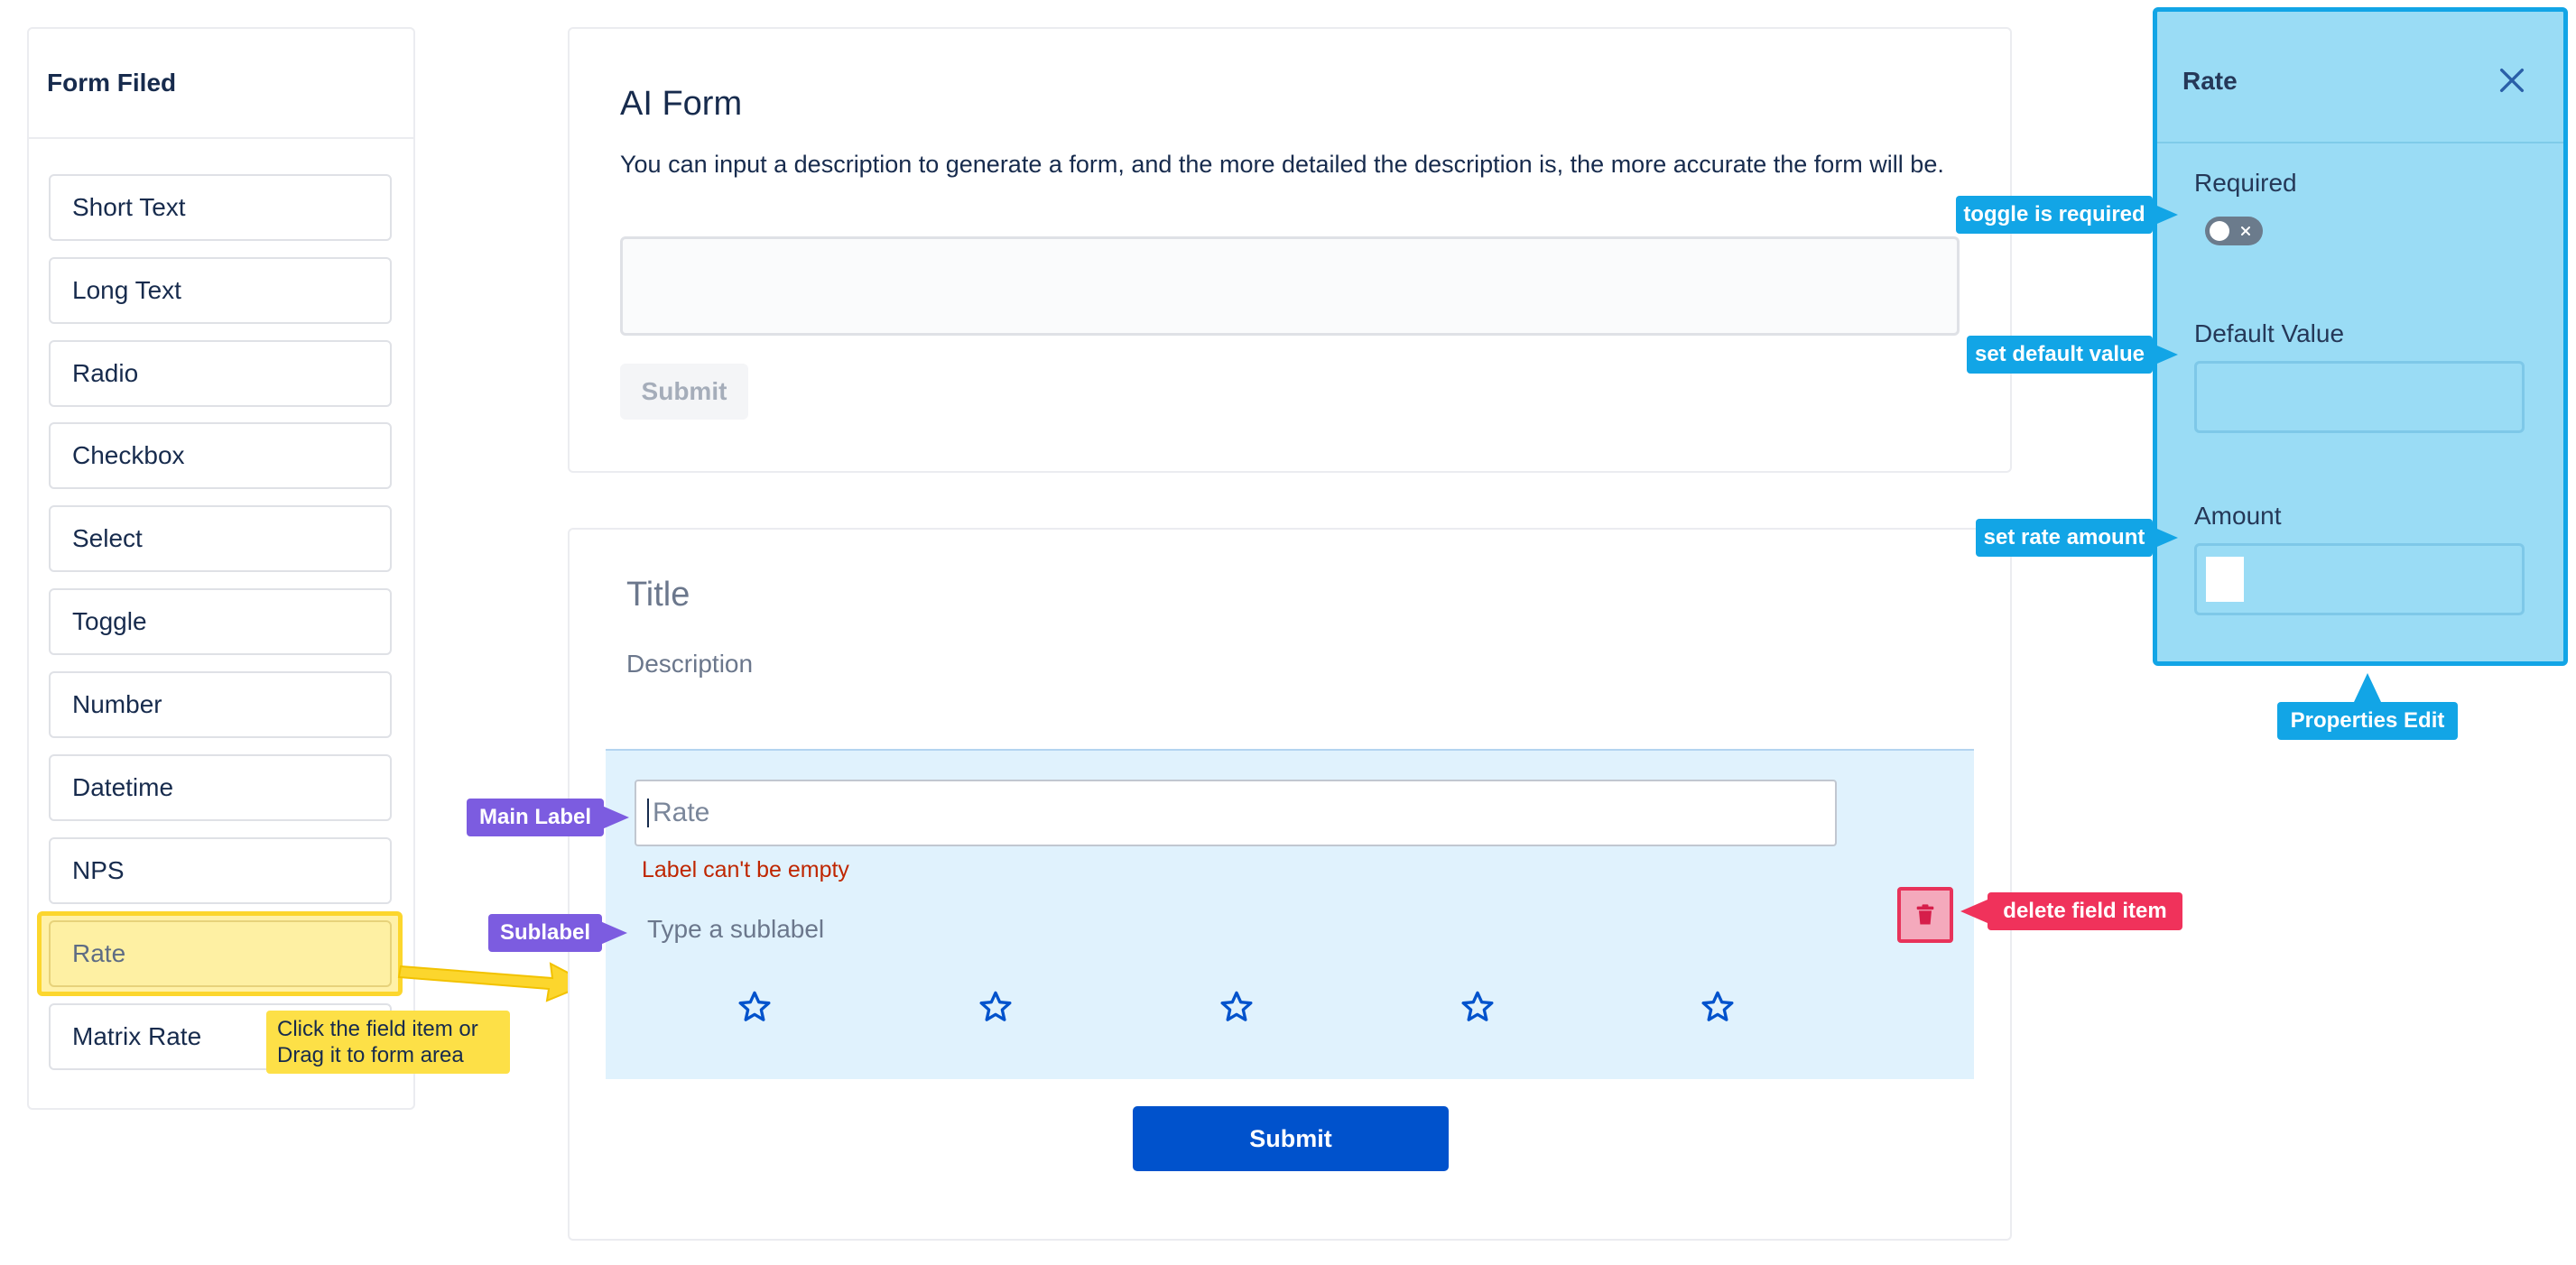 The width and height of the screenshot is (2576, 1265). I want to click on field-item-long-text: Long Text, so click(221, 290).